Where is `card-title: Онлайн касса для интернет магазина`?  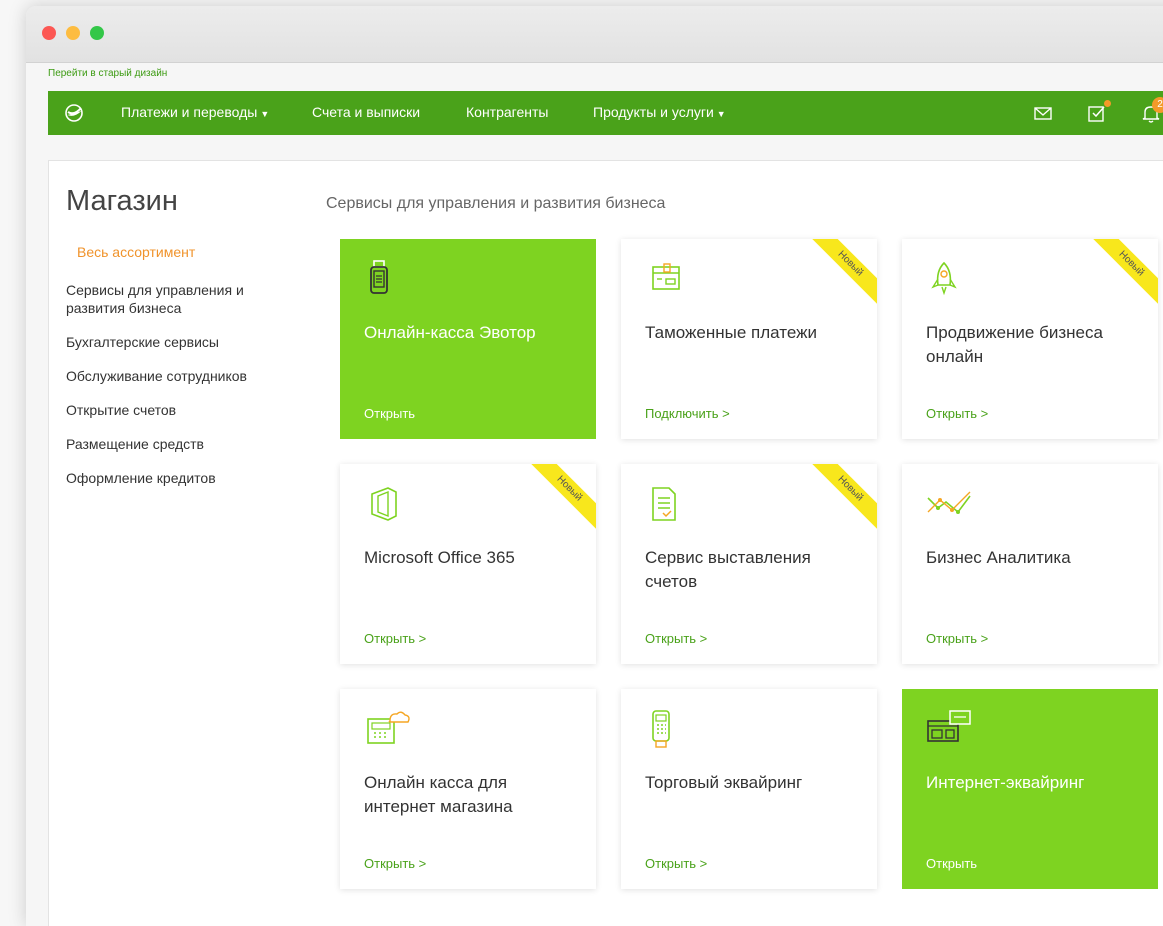
card-title: Онлайн касса для интернет магазина is located at coordinates (438, 794).